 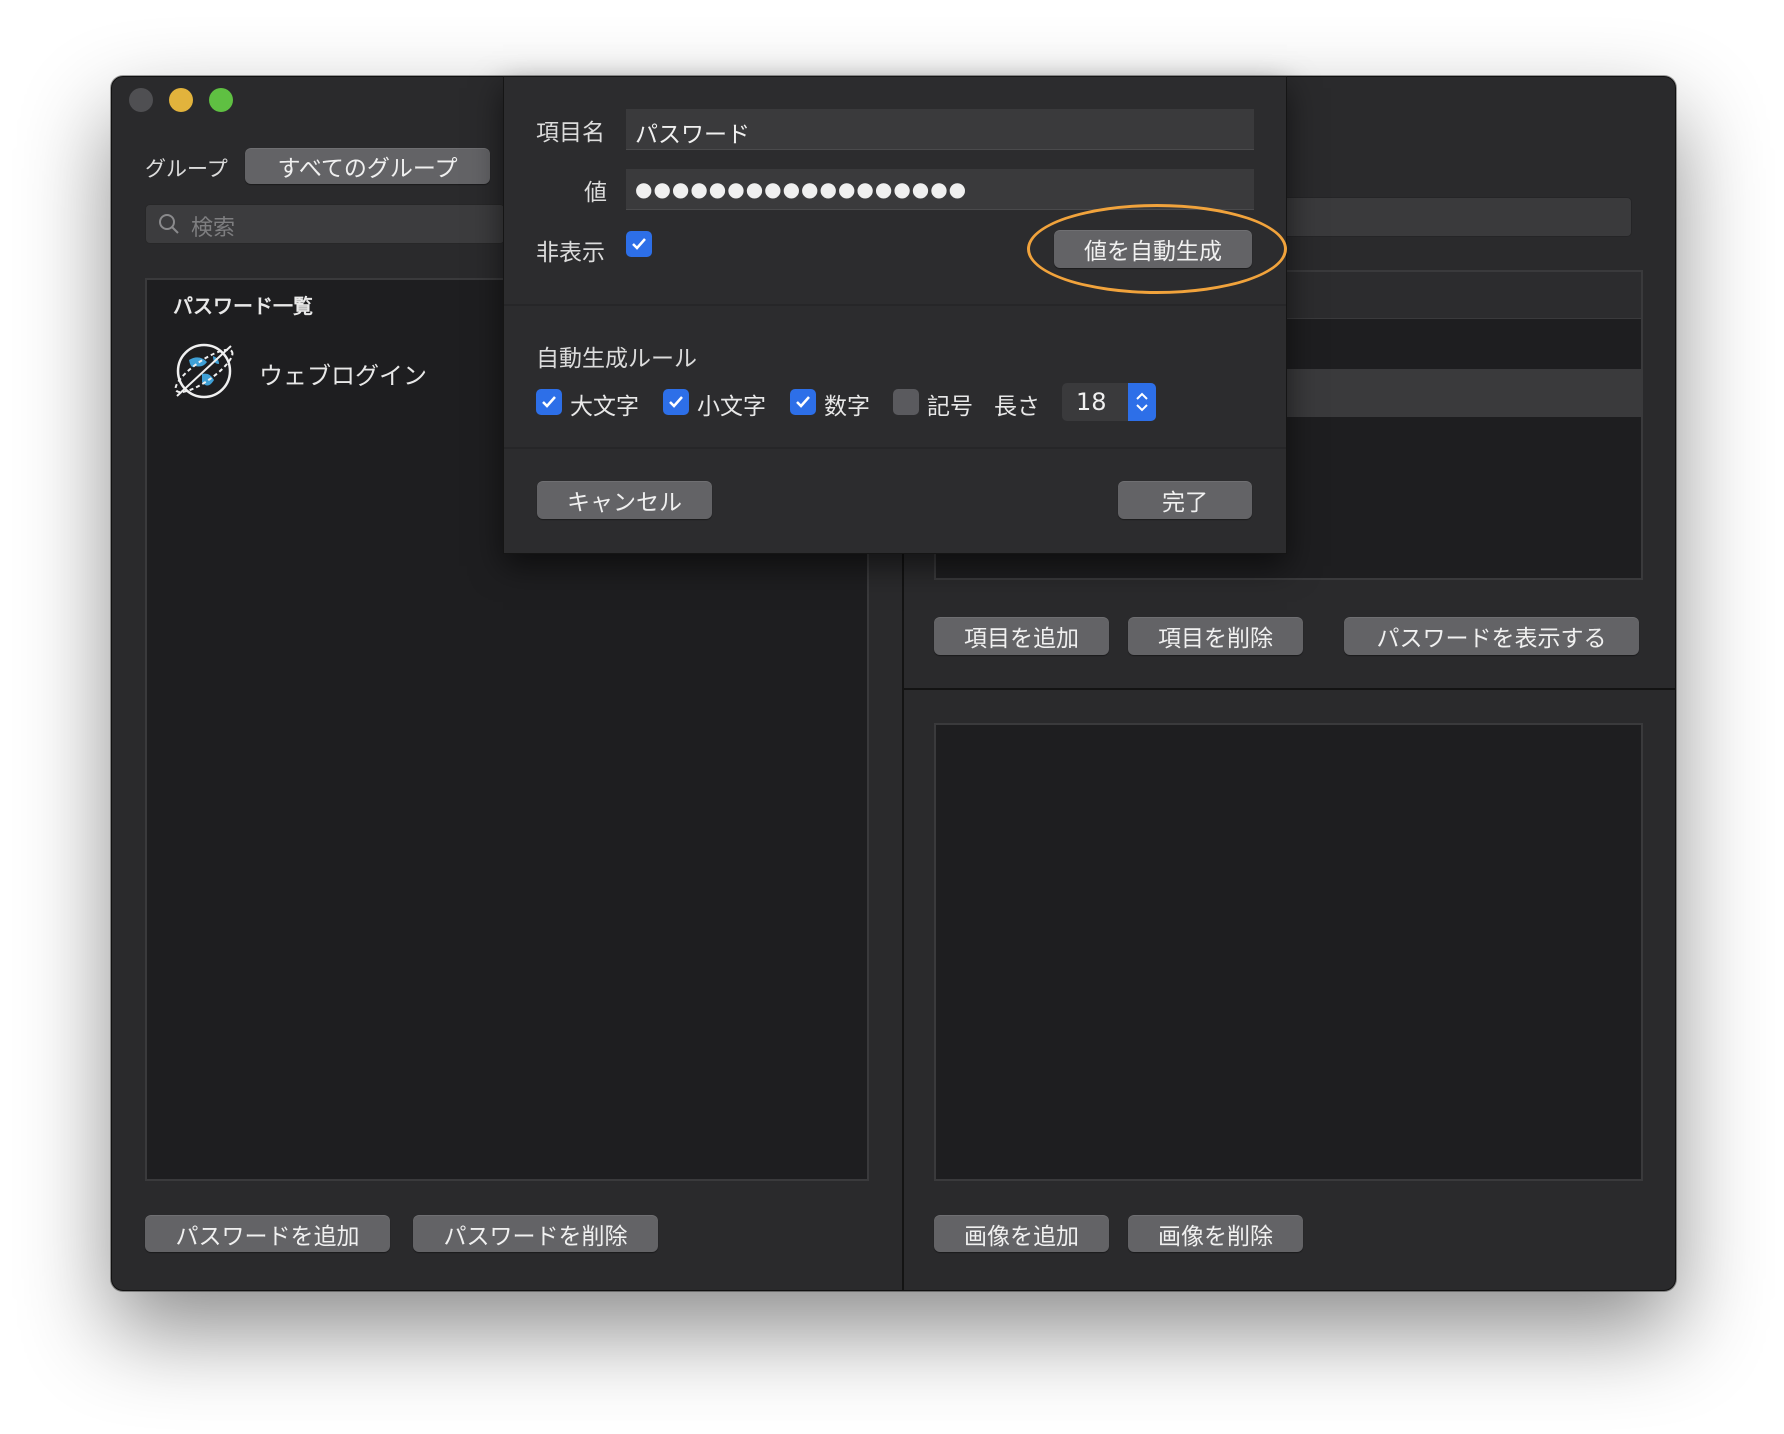 What do you see at coordinates (1091, 402) in the screenshot?
I see `length-value: 18` at bounding box center [1091, 402].